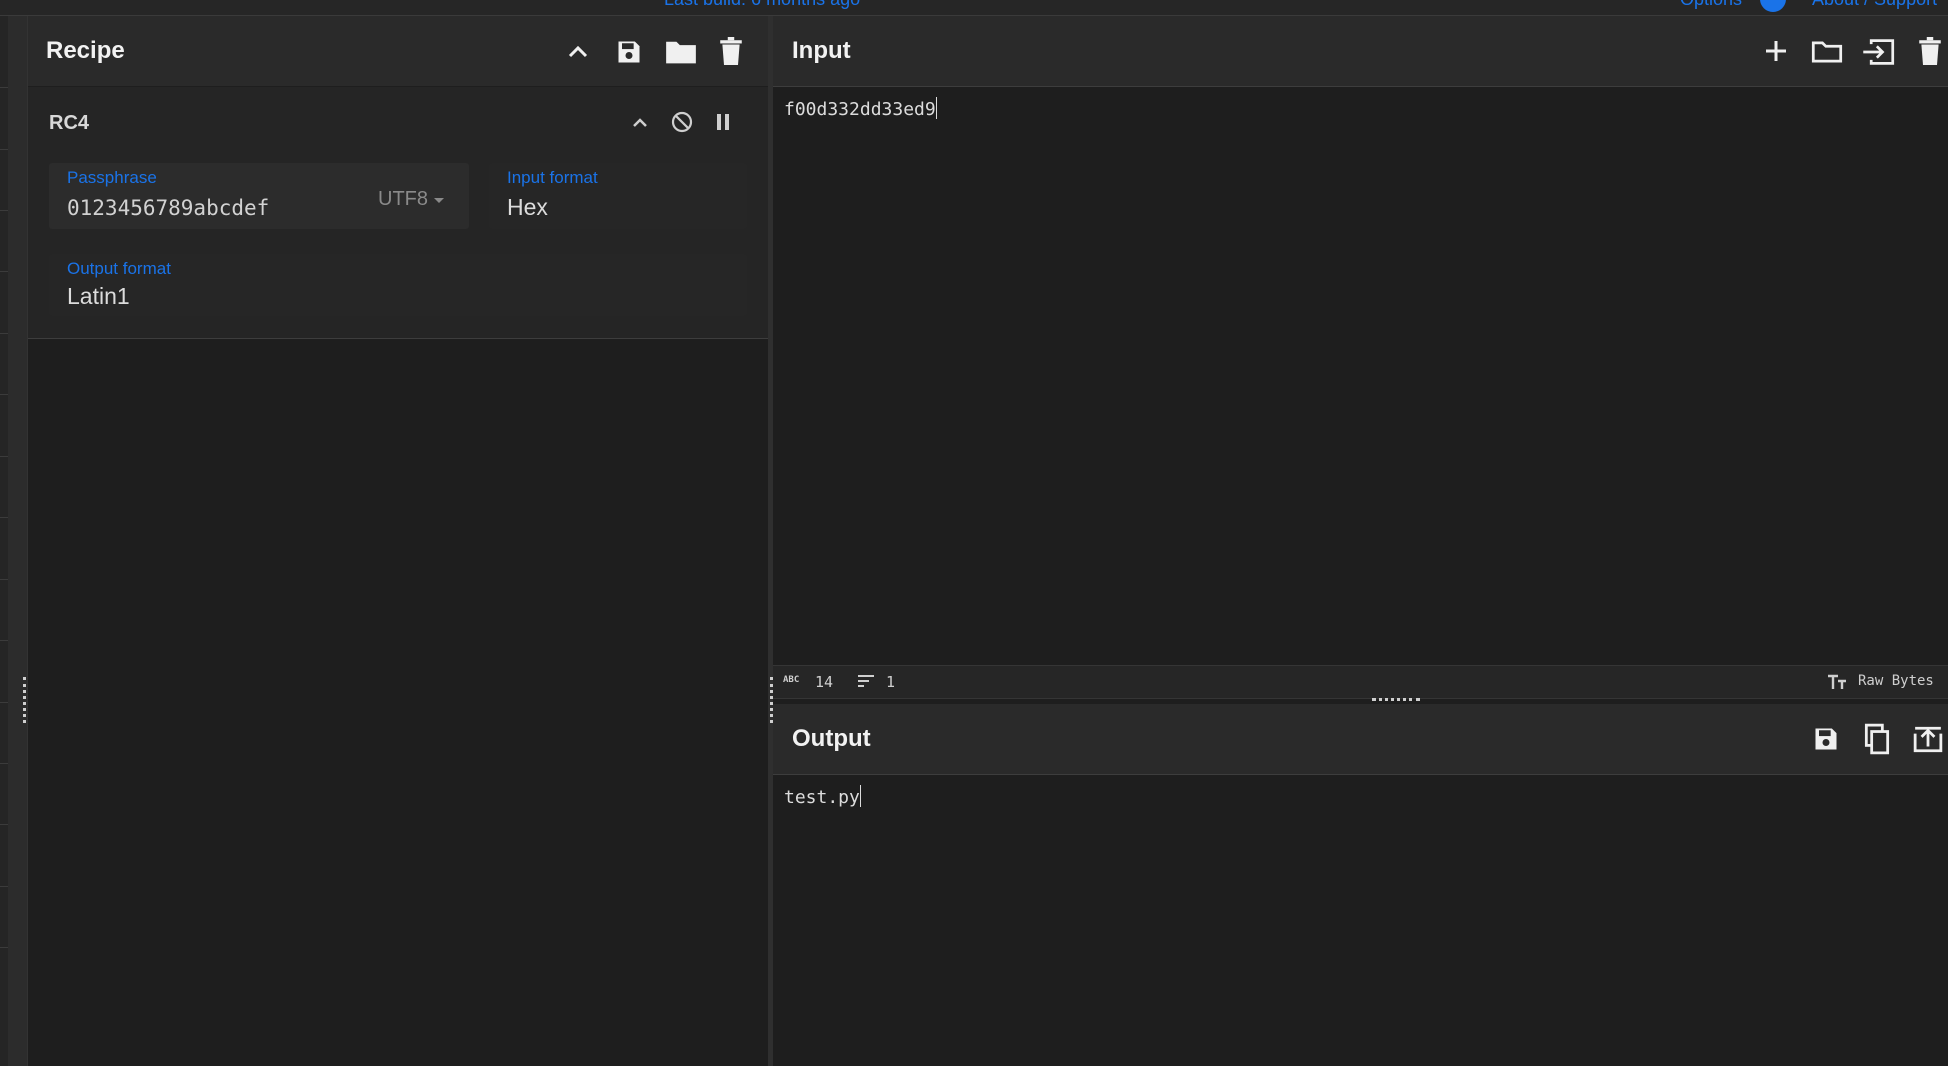 This screenshot has height=1066, width=1948. Describe the element at coordinates (1359, 920) in the screenshot. I see `output-textarea: test.py` at that location.